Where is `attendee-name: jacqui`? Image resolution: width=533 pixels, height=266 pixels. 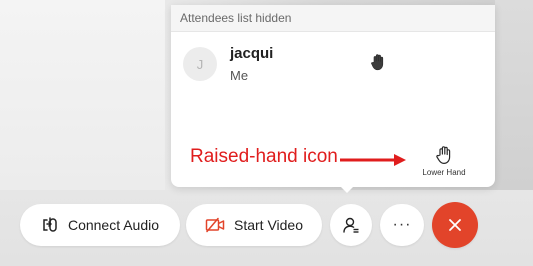 attendee-name: jacqui is located at coordinates (252, 53).